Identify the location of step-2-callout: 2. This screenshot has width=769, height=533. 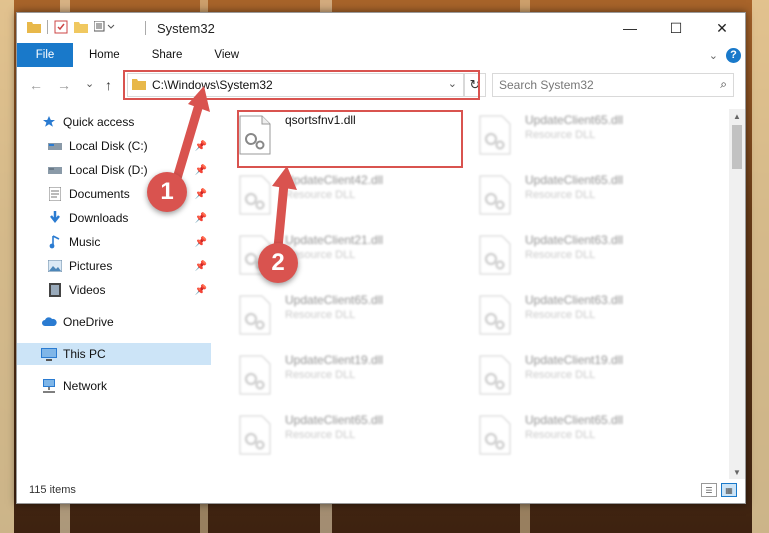
(278, 263).